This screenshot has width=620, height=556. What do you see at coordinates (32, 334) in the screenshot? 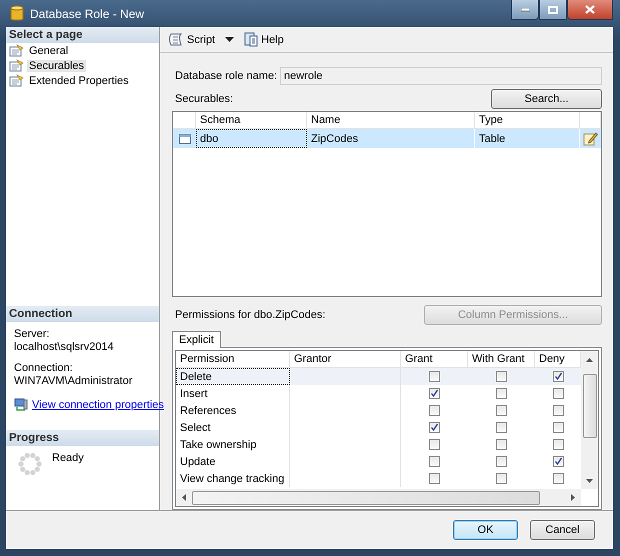
I see `server-label: Server:` at bounding box center [32, 334].